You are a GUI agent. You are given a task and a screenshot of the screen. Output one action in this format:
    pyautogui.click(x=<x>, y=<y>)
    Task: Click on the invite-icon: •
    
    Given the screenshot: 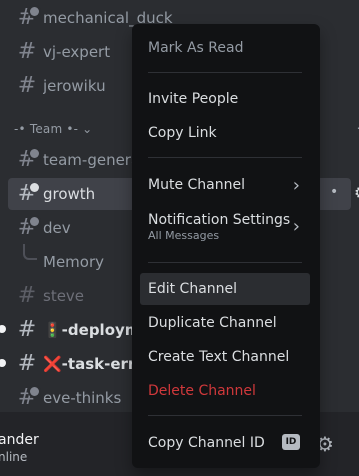 What is the action you would take?
    pyautogui.click(x=334, y=192)
    